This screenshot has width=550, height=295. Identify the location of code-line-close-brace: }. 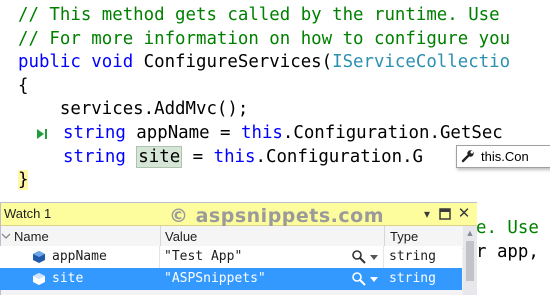
(23, 180).